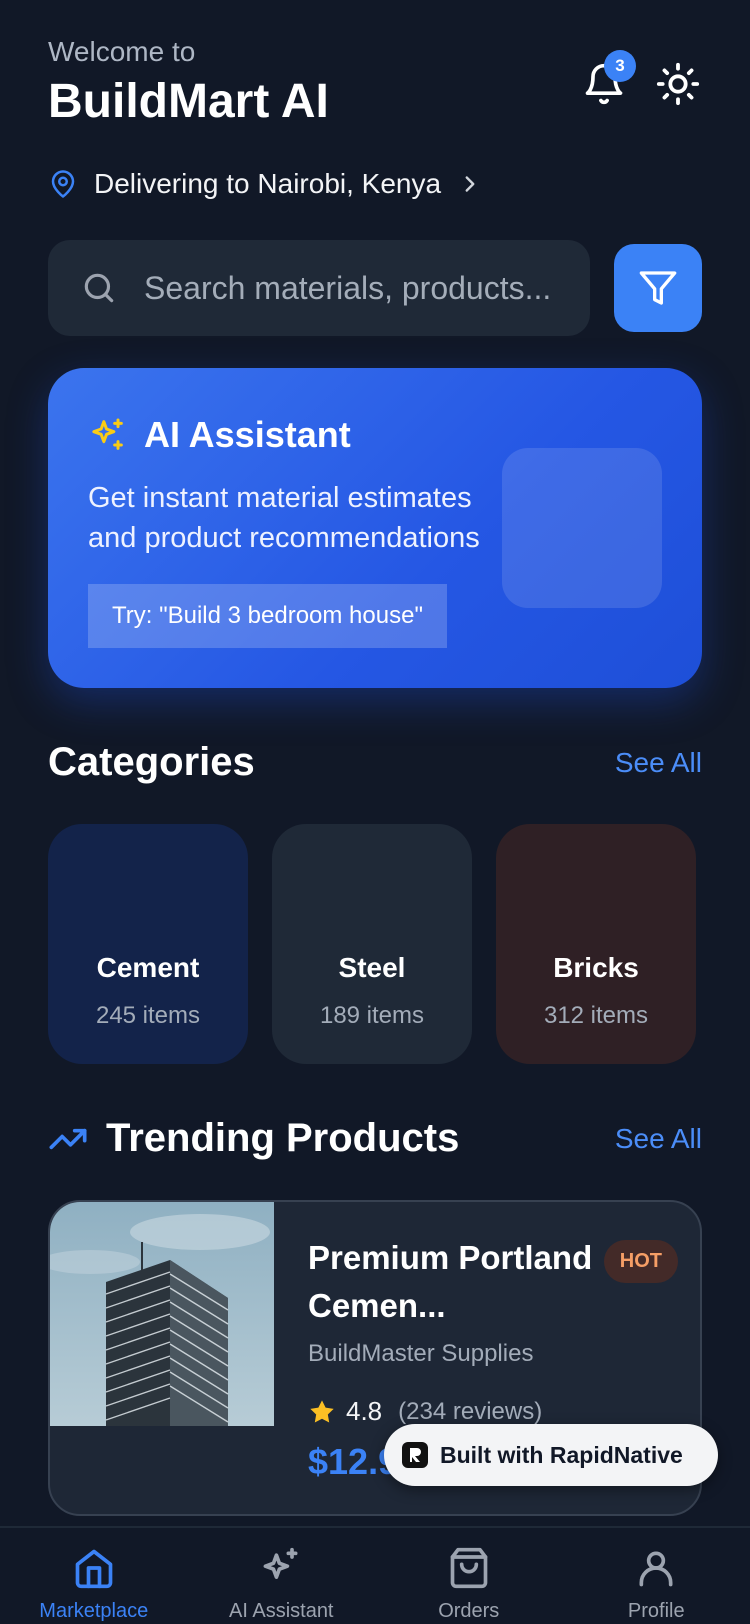  I want to click on nav-item-ai-assistant: AI Assistant, so click(282, 1576).